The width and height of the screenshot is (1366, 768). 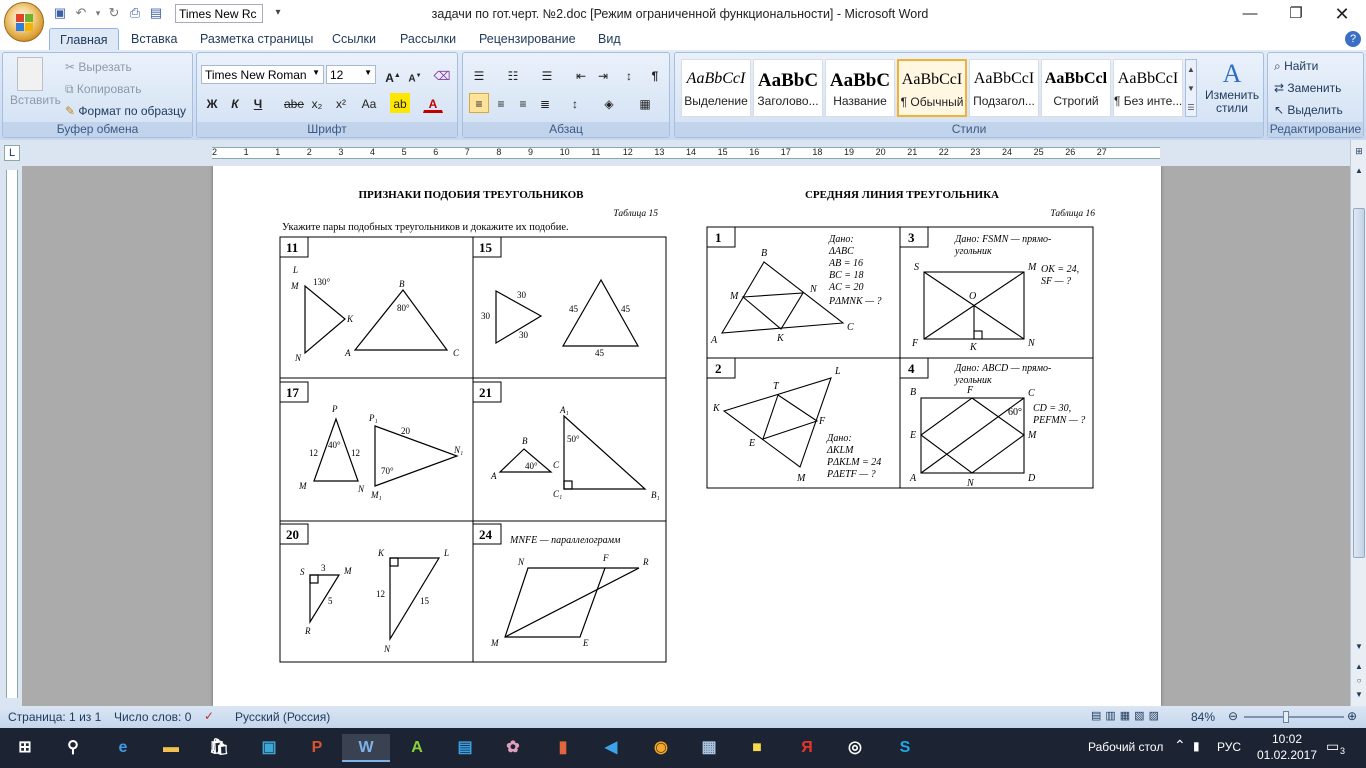 I want to click on tab-review: Рецензирование, so click(x=527, y=39).